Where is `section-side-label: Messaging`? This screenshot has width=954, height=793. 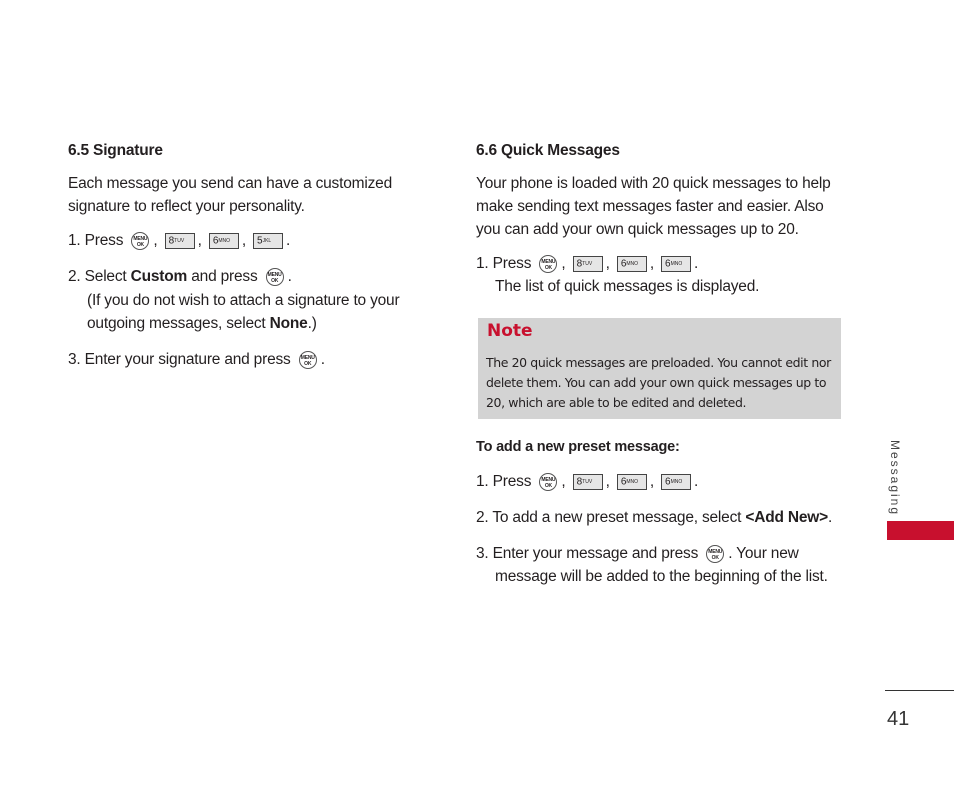 section-side-label: Messaging is located at coordinates (895, 478).